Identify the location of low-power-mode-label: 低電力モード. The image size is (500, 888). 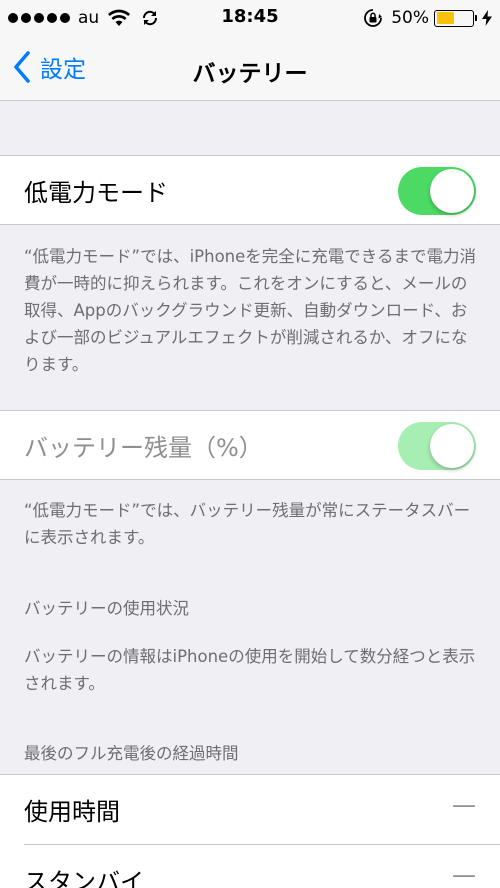
(96, 193).